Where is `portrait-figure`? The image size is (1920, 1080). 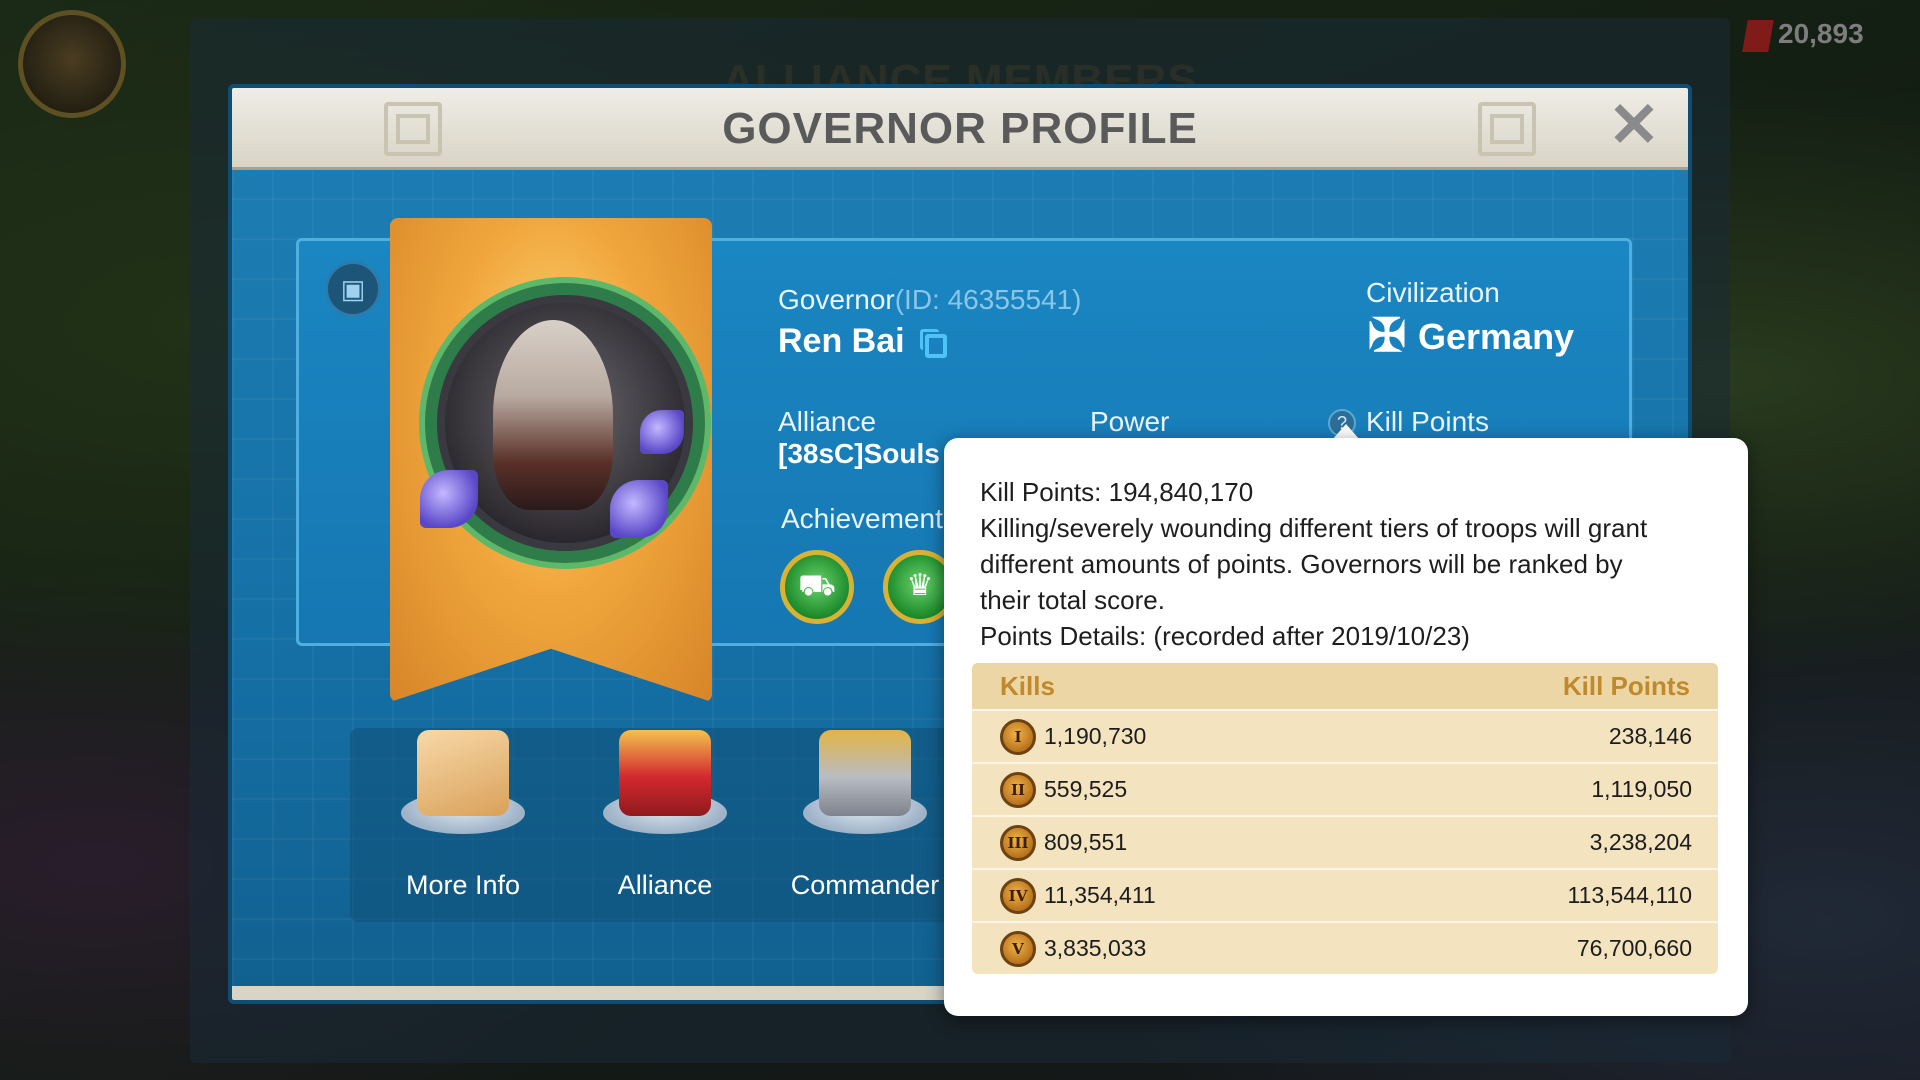
portrait-figure is located at coordinates (553, 415).